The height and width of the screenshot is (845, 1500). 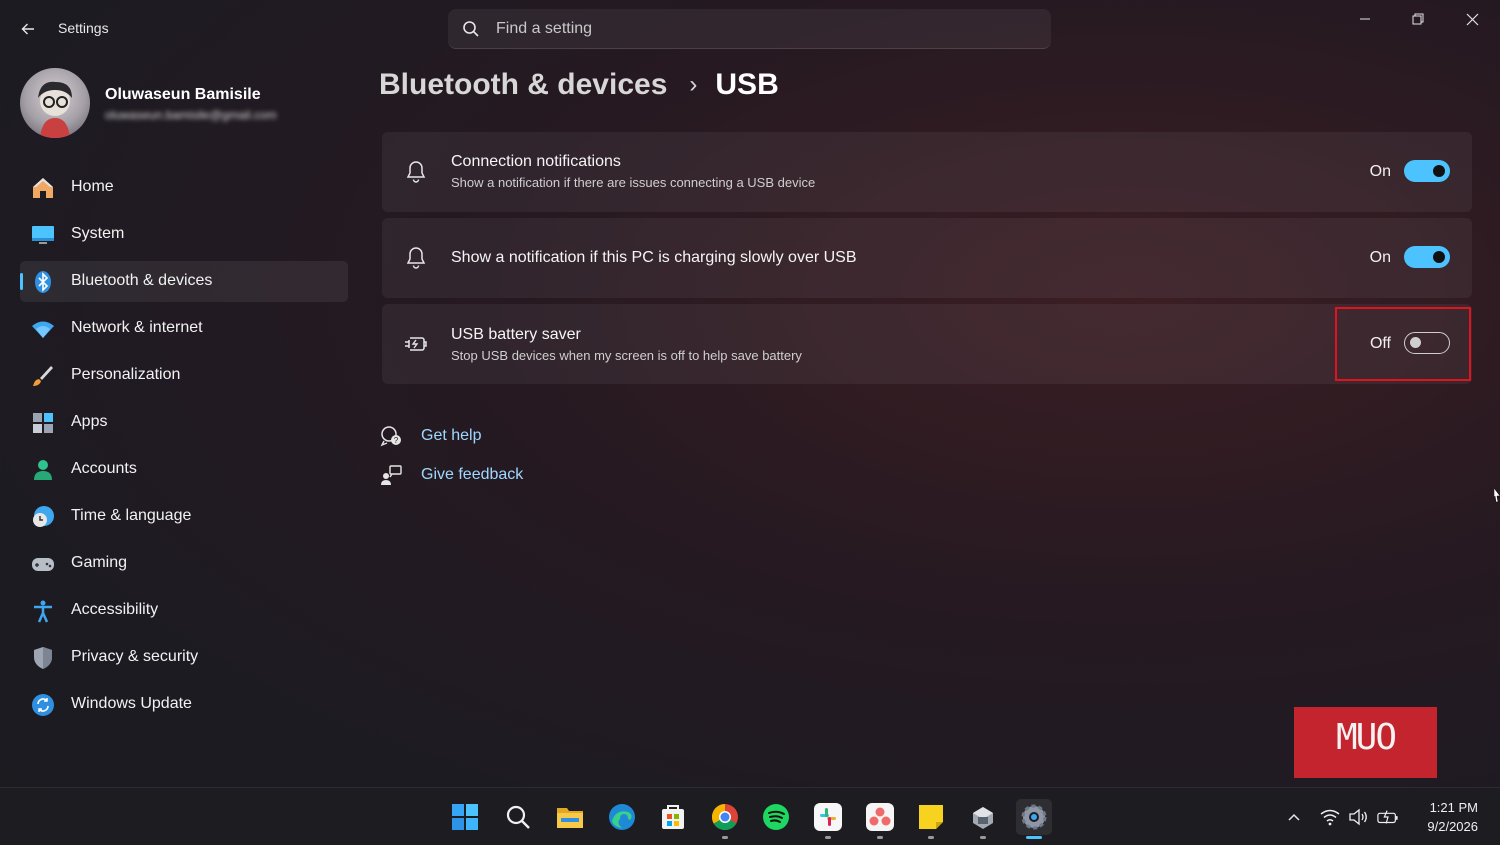 I want to click on close-button, so click(x=1472, y=19).